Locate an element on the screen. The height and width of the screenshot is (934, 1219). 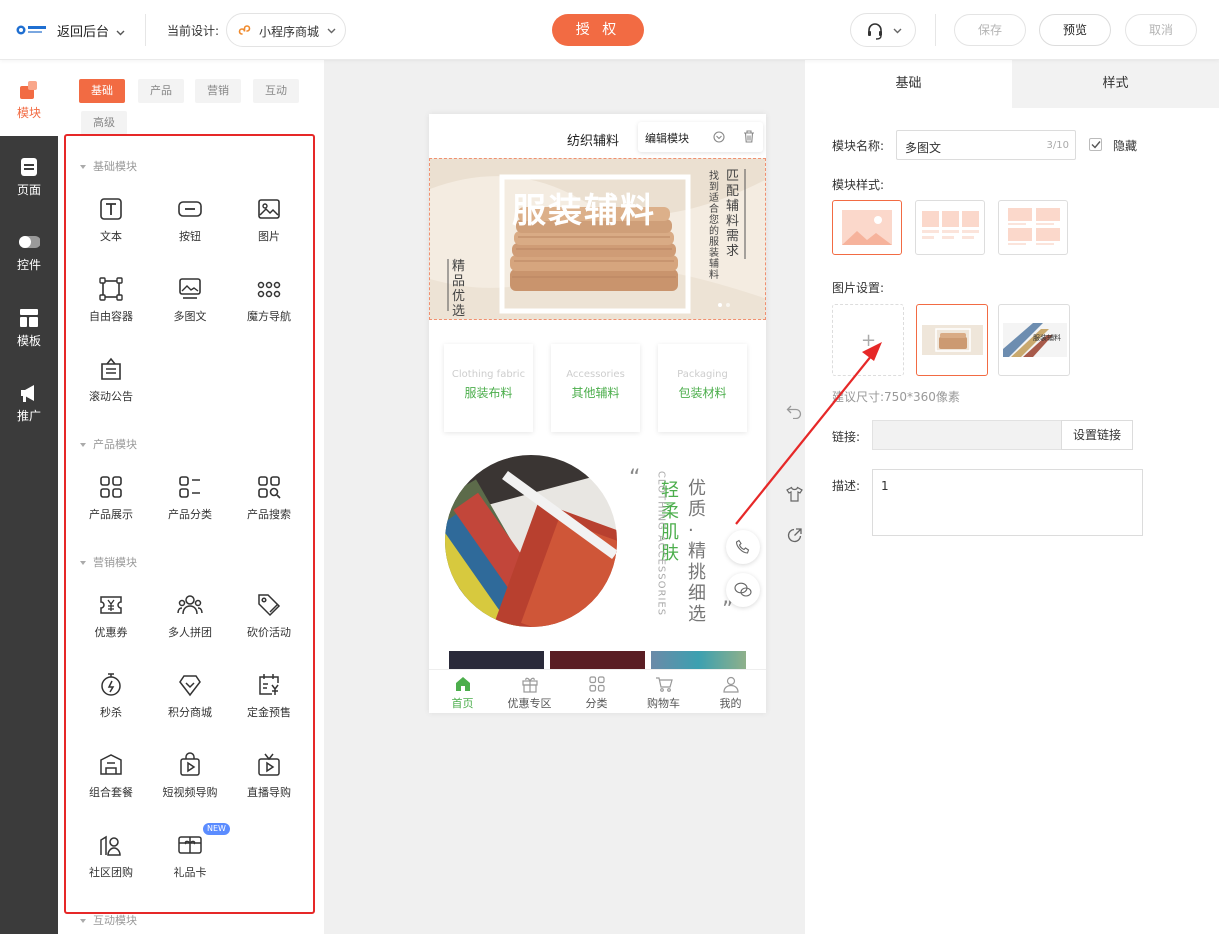
module-scroll-notice: 滚动公告 is located at coordinates (111, 380).